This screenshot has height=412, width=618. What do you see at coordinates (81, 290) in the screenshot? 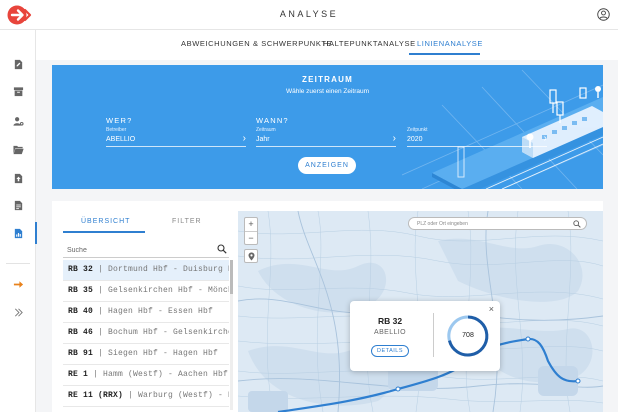
I see `line-code: RB 35` at bounding box center [81, 290].